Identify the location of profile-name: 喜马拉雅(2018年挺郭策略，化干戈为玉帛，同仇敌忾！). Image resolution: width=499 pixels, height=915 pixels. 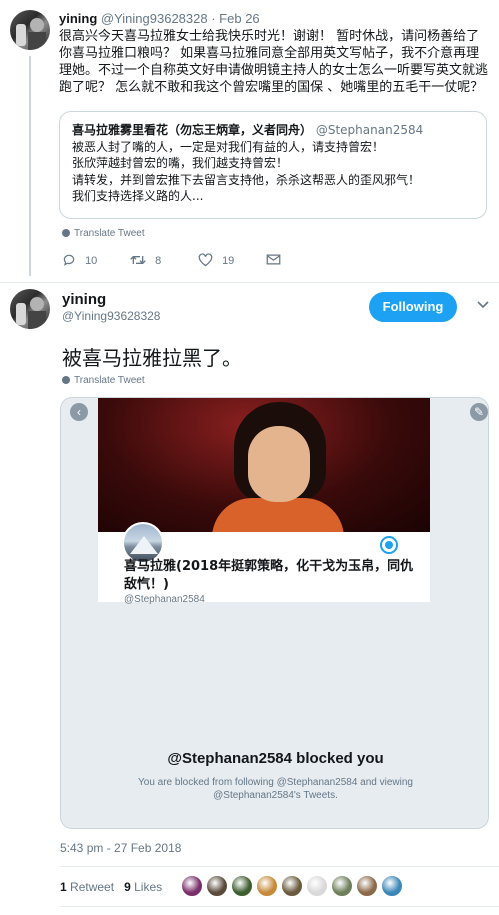
(269, 575).